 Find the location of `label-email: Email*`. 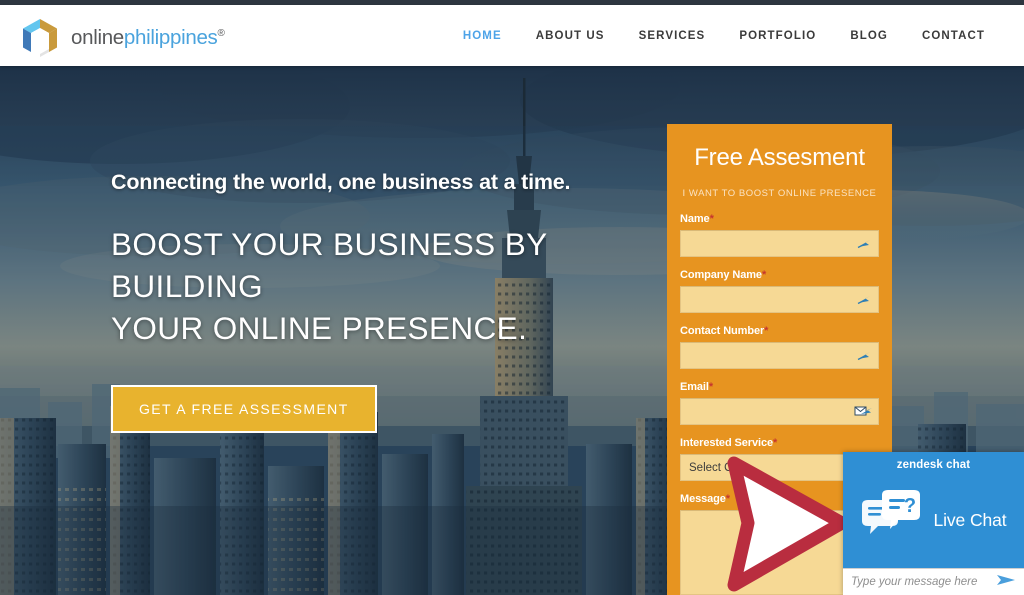

label-email: Email* is located at coordinates (697, 387).